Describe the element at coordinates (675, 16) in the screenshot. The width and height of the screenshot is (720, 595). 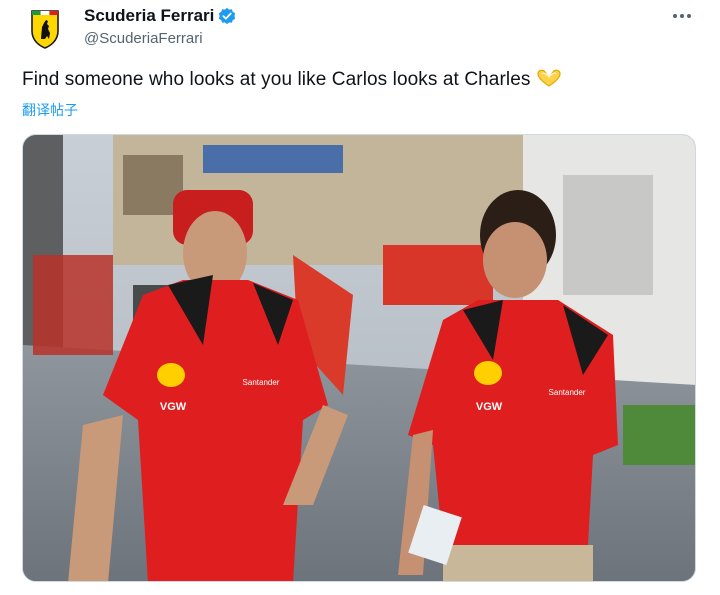
I see `more-dots-icon` at that location.